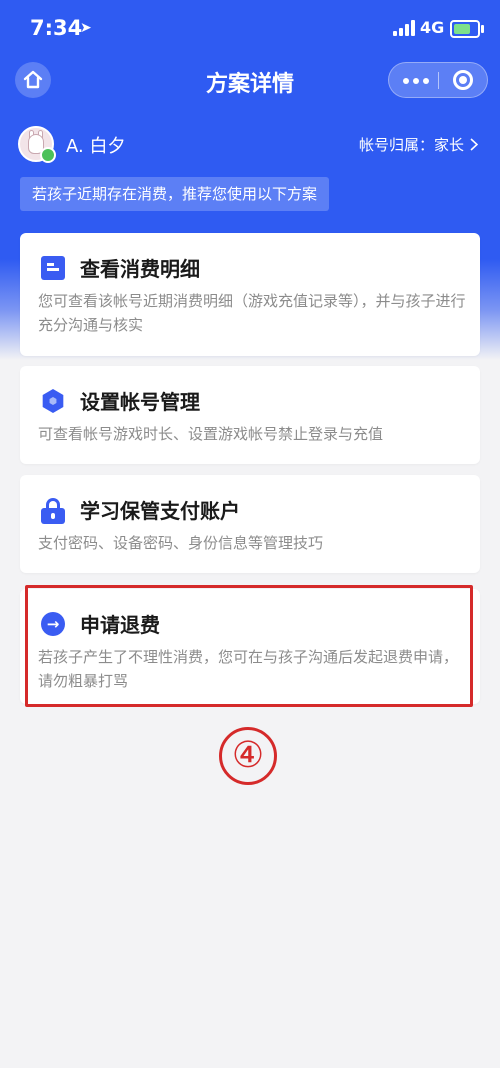 The image size is (500, 1068). I want to click on card-title: 查看消费明细, so click(140, 269).